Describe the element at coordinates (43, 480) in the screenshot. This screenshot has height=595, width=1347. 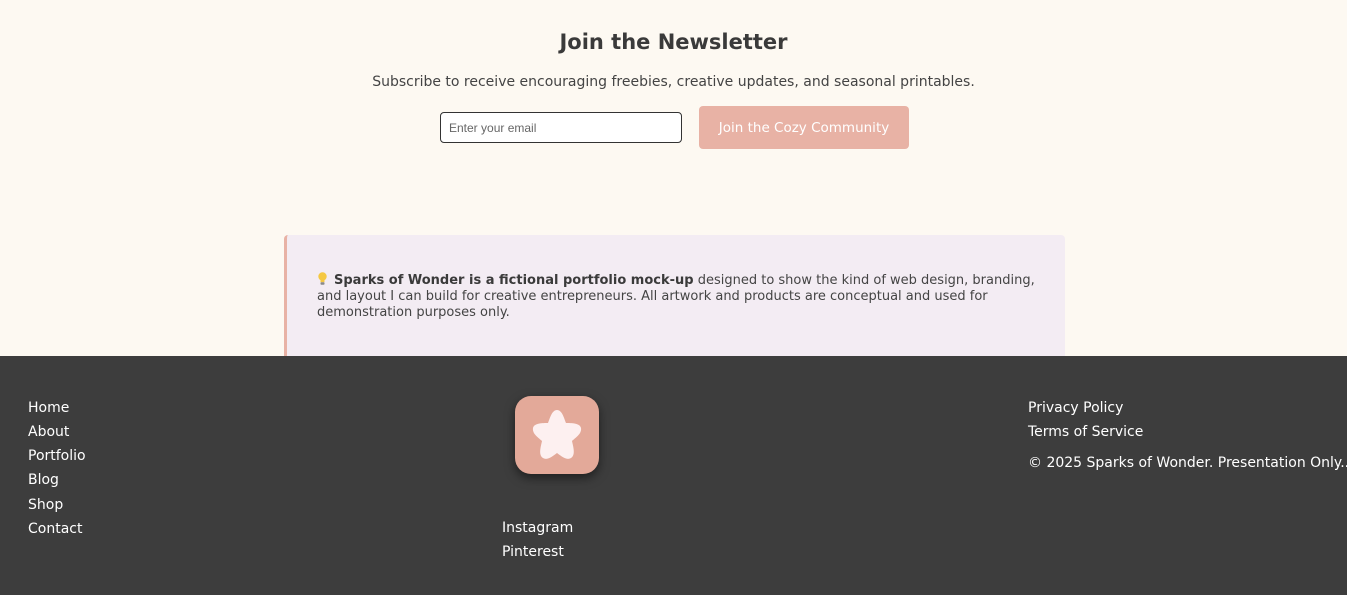
I see `footer-link-blog: Blog` at that location.